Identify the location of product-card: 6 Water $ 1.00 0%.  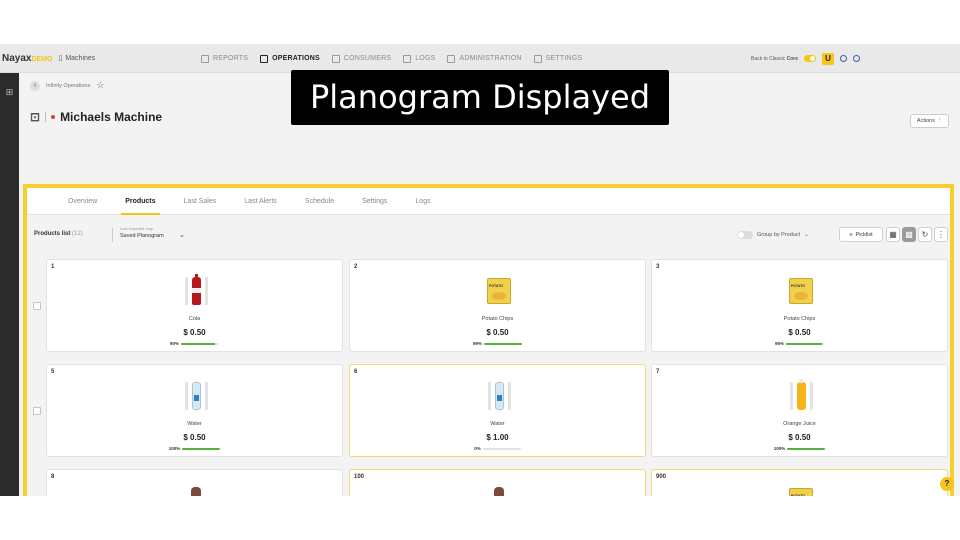
(497, 410).